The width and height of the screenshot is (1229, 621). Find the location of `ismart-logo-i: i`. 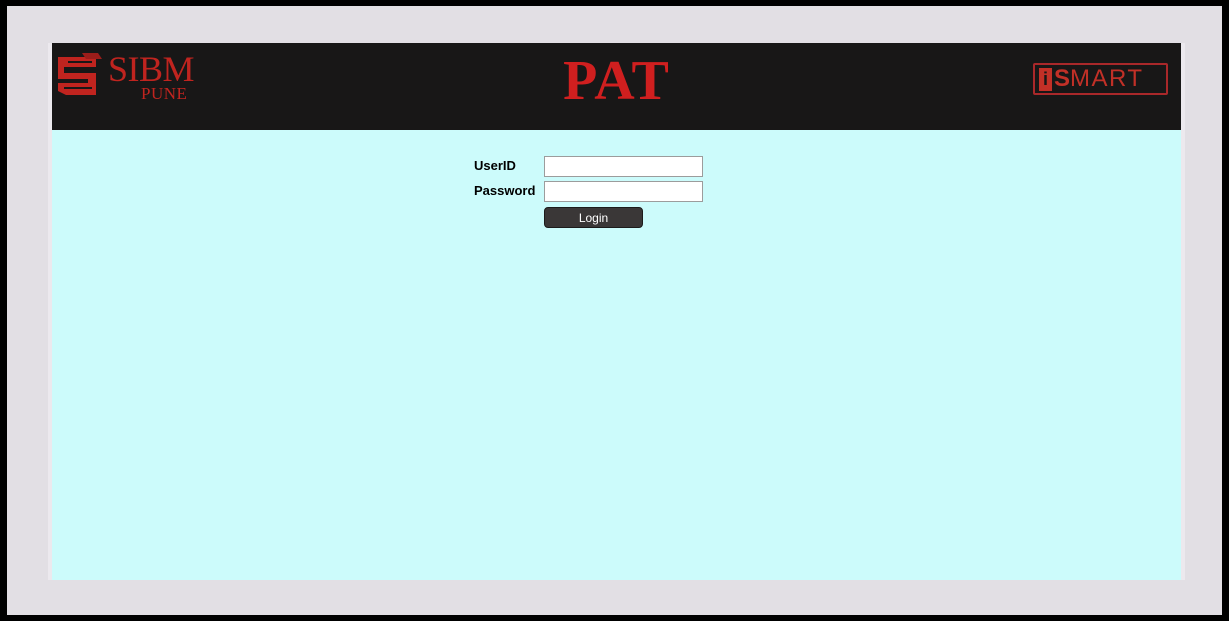

ismart-logo-i: i is located at coordinates (1045, 79).